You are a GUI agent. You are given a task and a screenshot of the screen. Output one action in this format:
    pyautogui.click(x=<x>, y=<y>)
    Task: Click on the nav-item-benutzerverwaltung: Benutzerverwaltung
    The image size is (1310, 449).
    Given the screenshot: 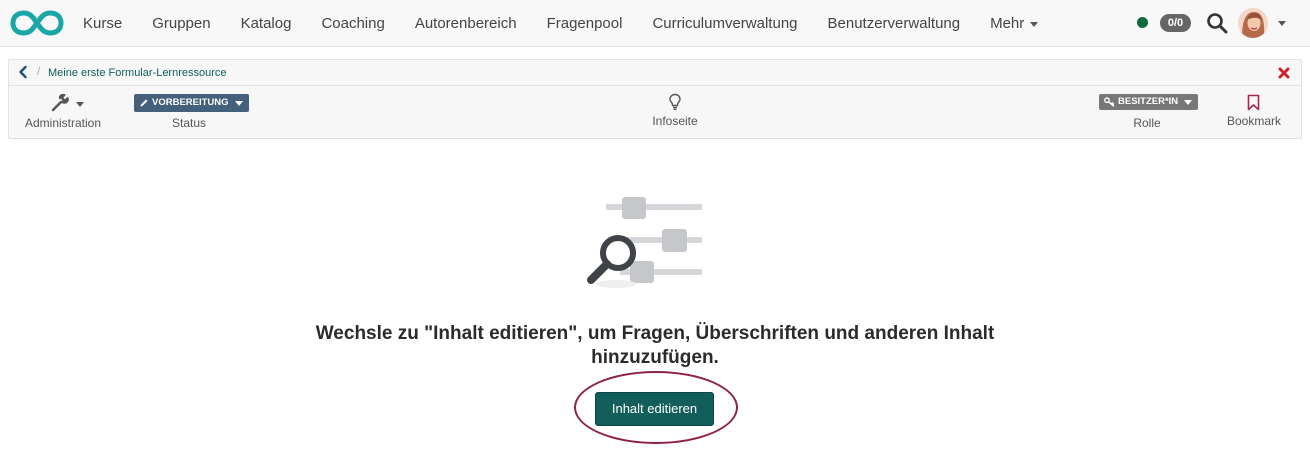 What is the action you would take?
    pyautogui.click(x=894, y=23)
    